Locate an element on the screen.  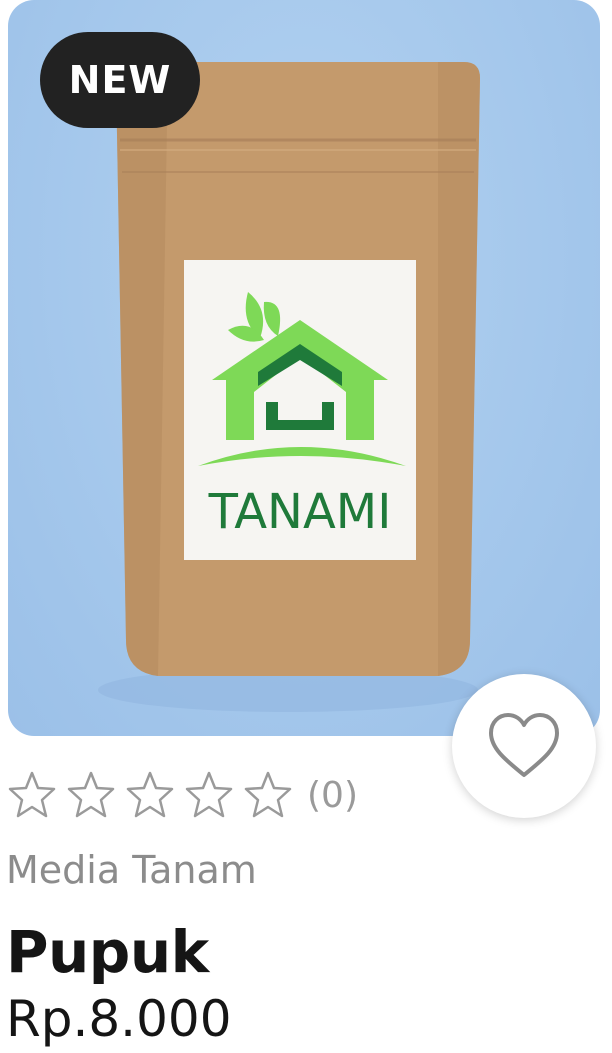
brand-label-text: TANAMI is located at coordinates (300, 512).